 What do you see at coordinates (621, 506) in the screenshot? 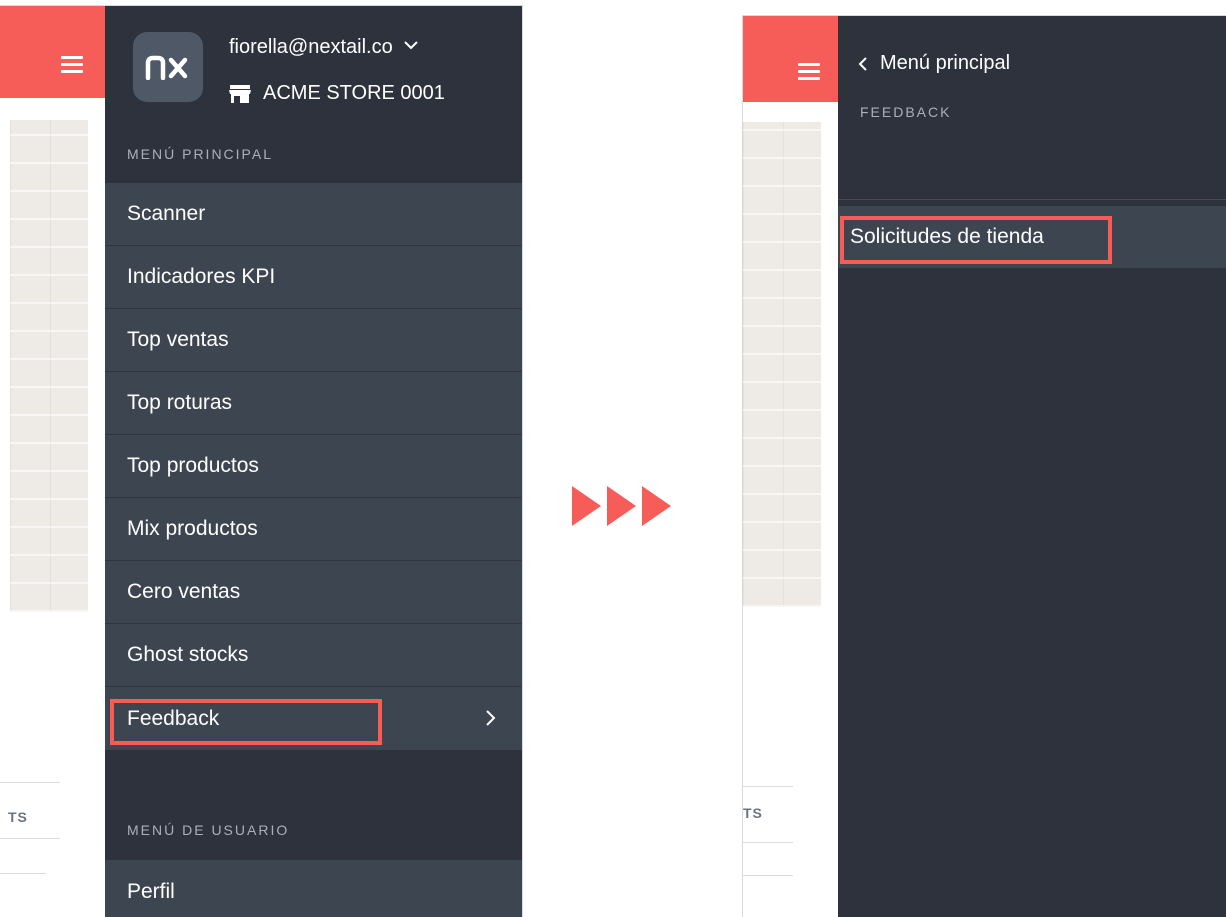
I see `triple-arrow-icon` at bounding box center [621, 506].